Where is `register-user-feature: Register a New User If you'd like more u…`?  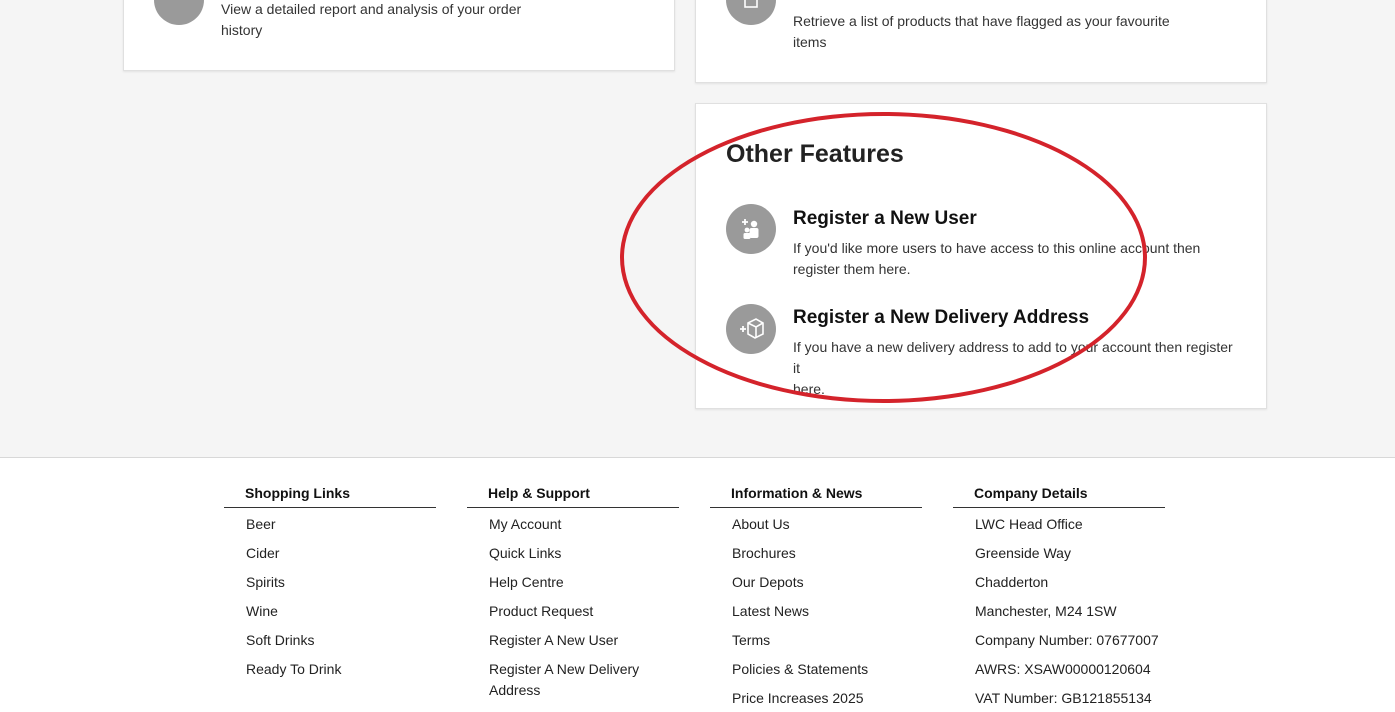
register-user-feature: Register a New User If you'd like more u… is located at coordinates (981, 244).